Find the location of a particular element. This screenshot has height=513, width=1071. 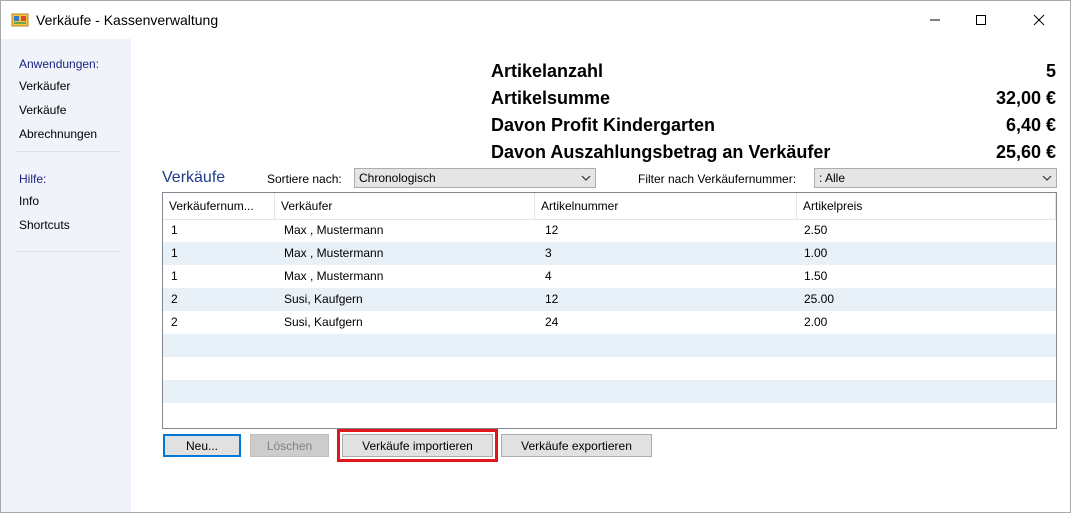

column-header-artikelnummer: Artikelnummer is located at coordinates (666, 206).